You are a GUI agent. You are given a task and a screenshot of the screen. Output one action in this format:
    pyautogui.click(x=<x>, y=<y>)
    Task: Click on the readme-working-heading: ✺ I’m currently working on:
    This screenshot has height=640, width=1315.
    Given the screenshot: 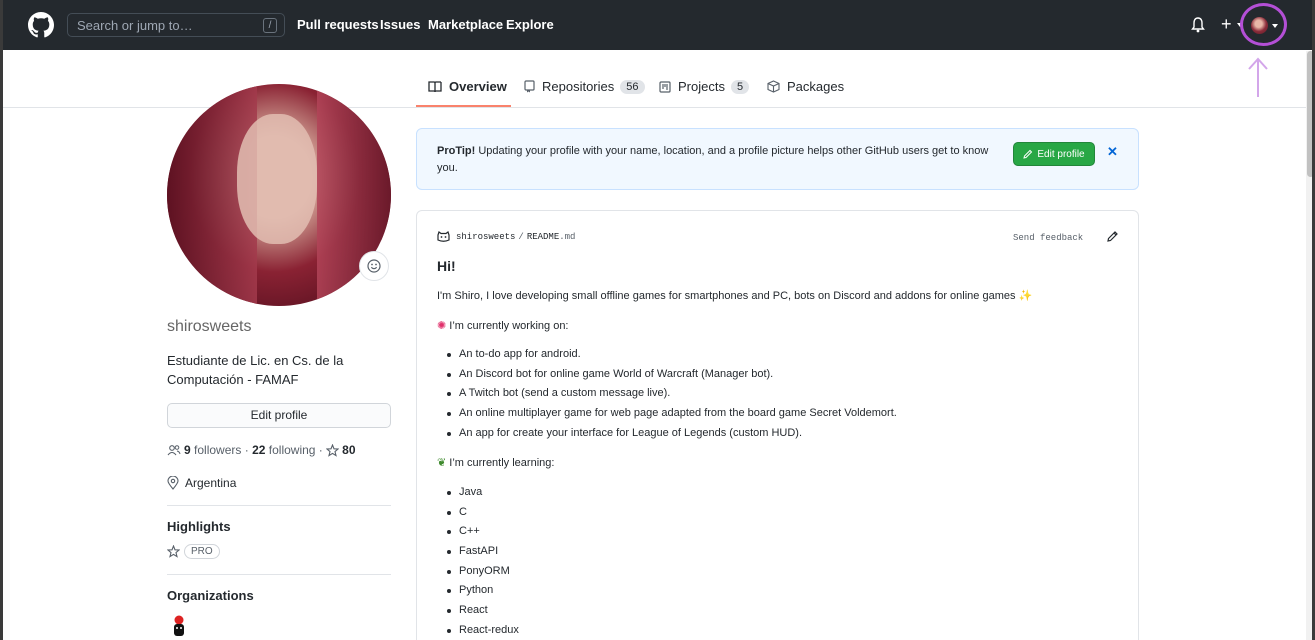 What is the action you would take?
    pyautogui.click(x=503, y=325)
    